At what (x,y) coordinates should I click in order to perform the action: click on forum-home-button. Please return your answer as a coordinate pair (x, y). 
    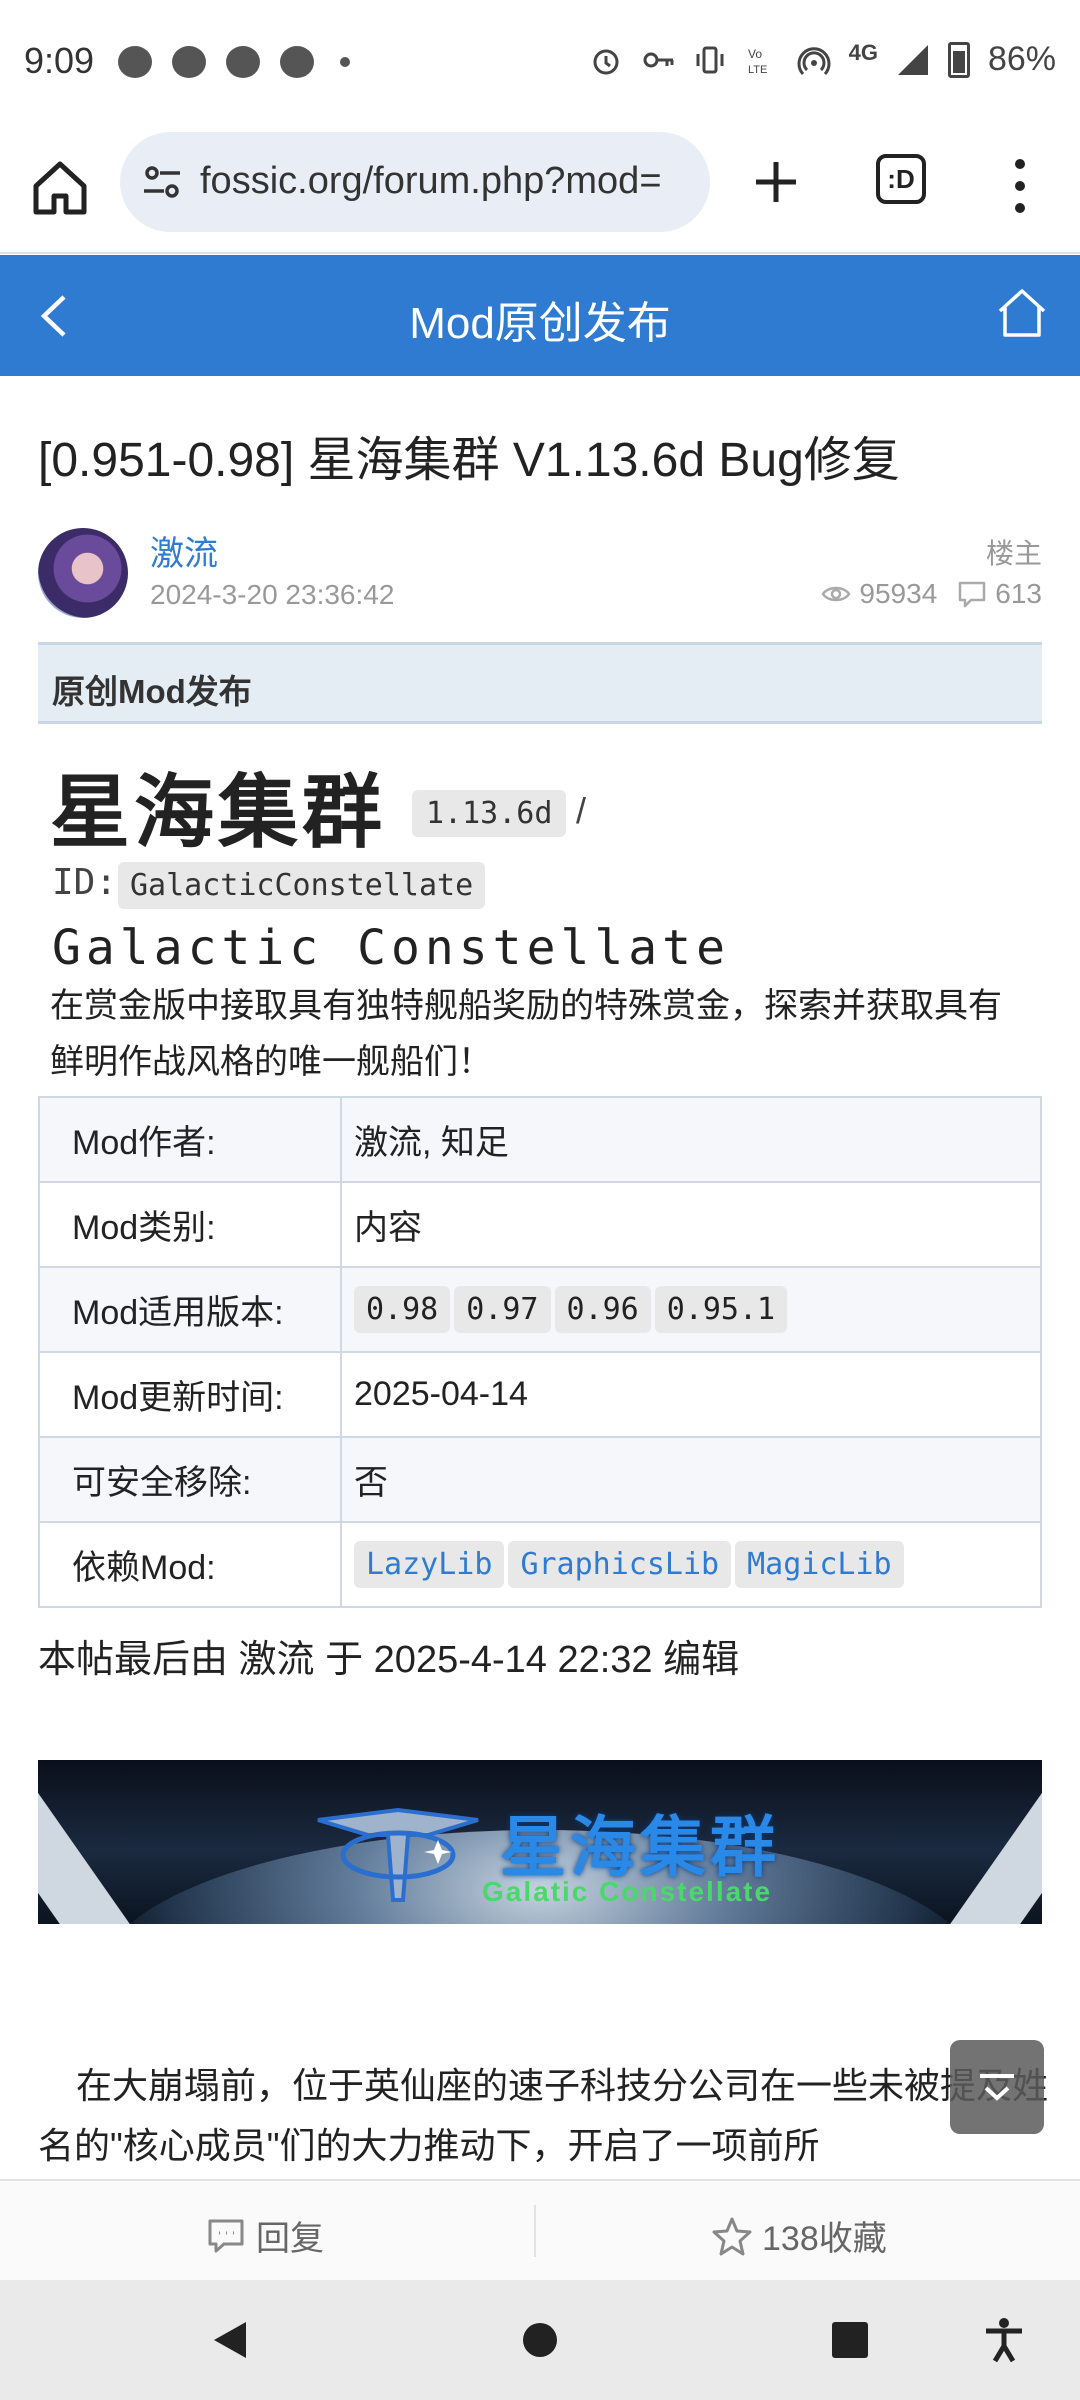
    Looking at the image, I should click on (1022, 313).